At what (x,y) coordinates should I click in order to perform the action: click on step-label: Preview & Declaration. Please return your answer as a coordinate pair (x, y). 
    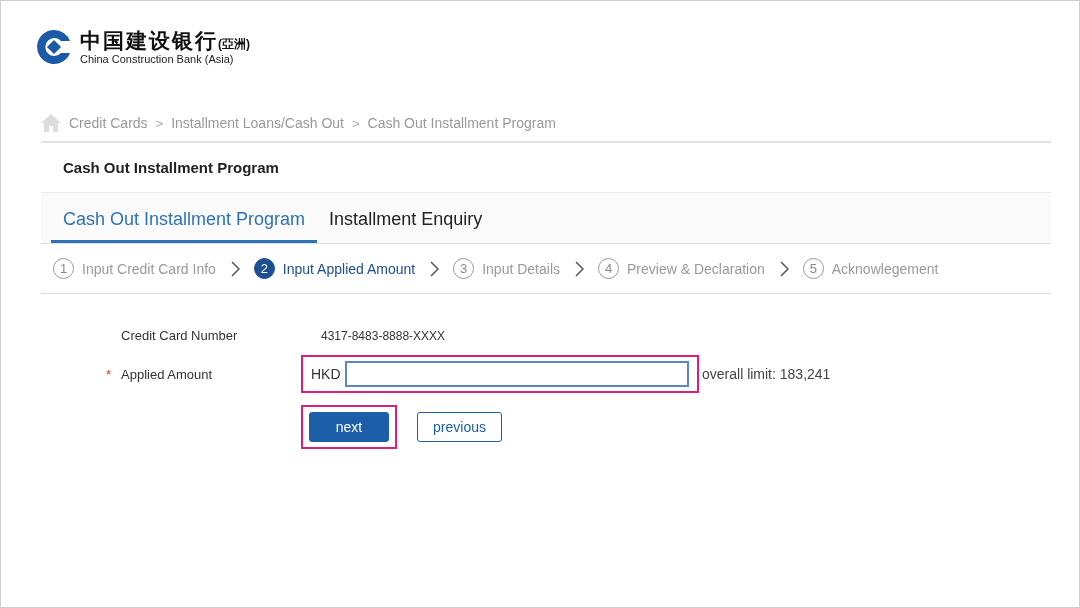
    Looking at the image, I should click on (696, 268).